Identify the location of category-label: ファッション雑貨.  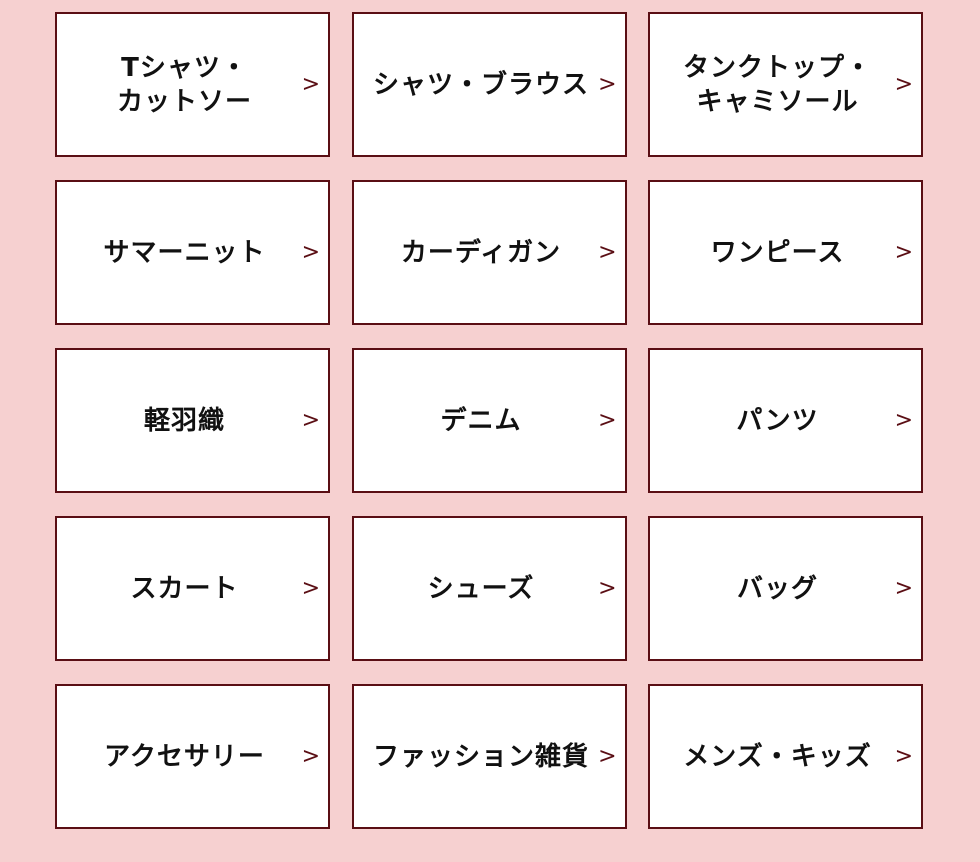
(480, 756).